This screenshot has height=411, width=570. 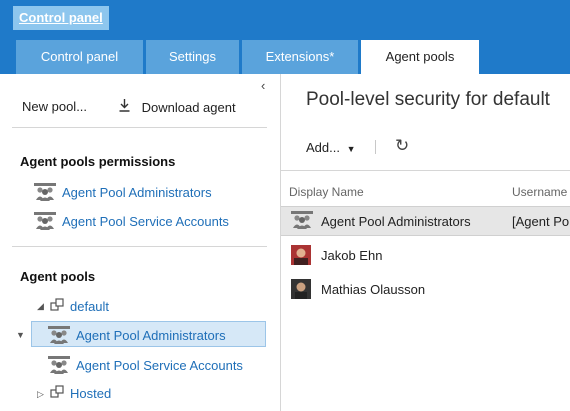 I want to click on pool-child-service-accounts: Agent Pool Service Accounts, so click(x=145, y=365).